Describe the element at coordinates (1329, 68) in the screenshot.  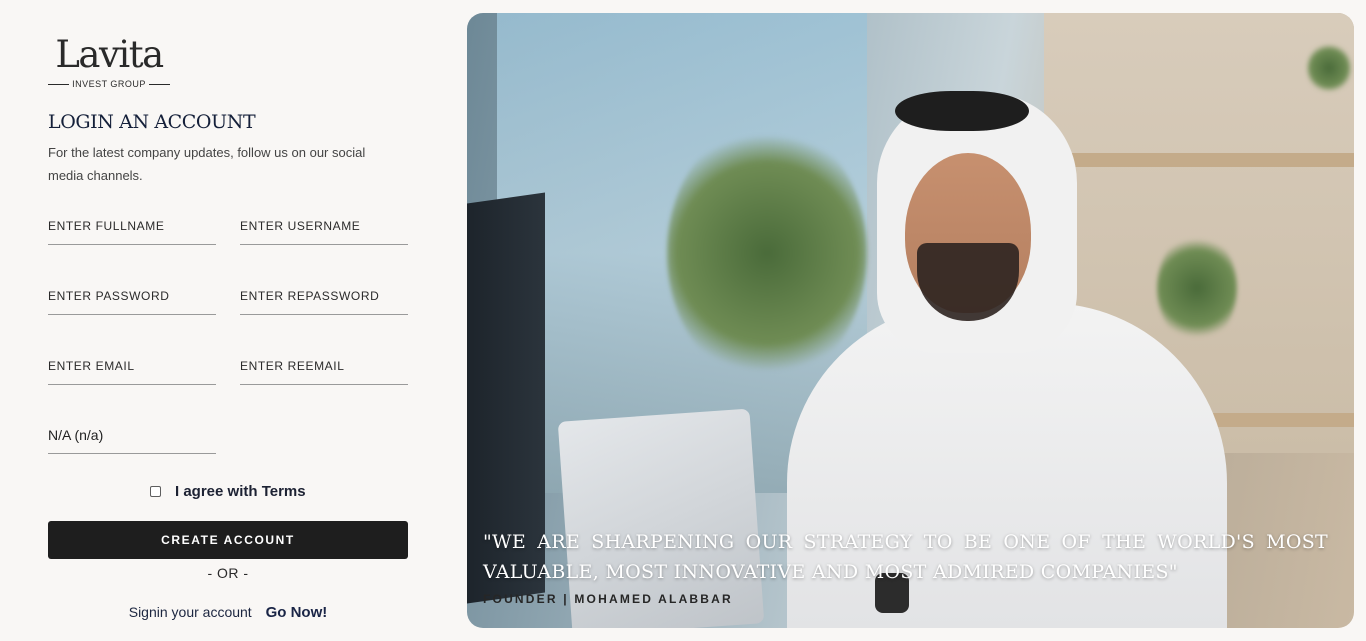
I see `hero-plant` at that location.